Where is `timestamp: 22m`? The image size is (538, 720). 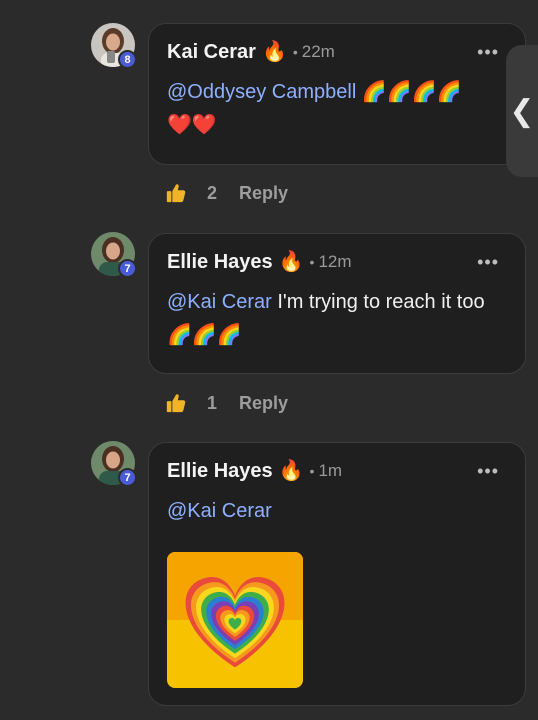
timestamp: 22m is located at coordinates (318, 51).